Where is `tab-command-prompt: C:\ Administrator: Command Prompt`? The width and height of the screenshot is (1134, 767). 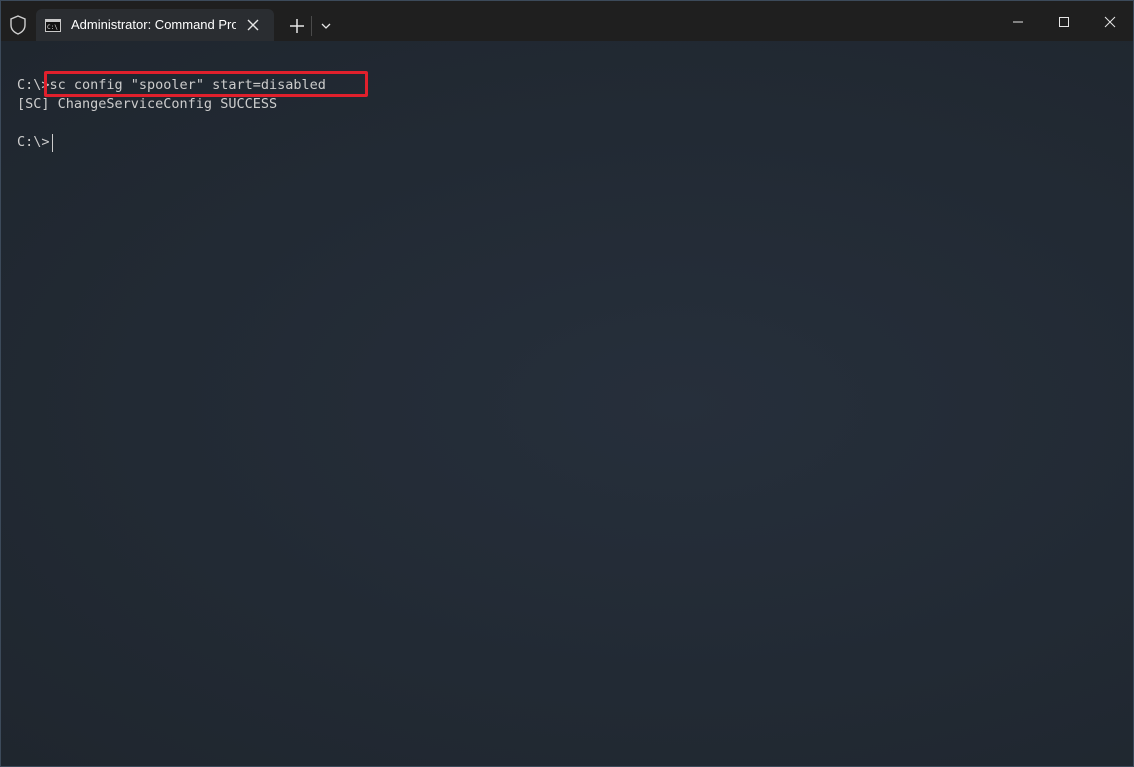
tab-command-prompt: C:\ Administrator: Command Prompt is located at coordinates (155, 25).